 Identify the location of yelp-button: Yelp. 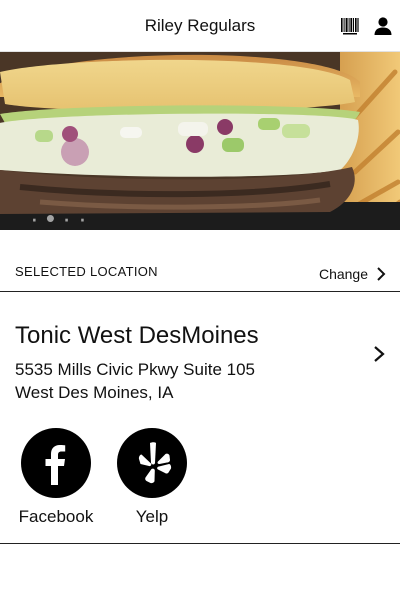
(152, 477).